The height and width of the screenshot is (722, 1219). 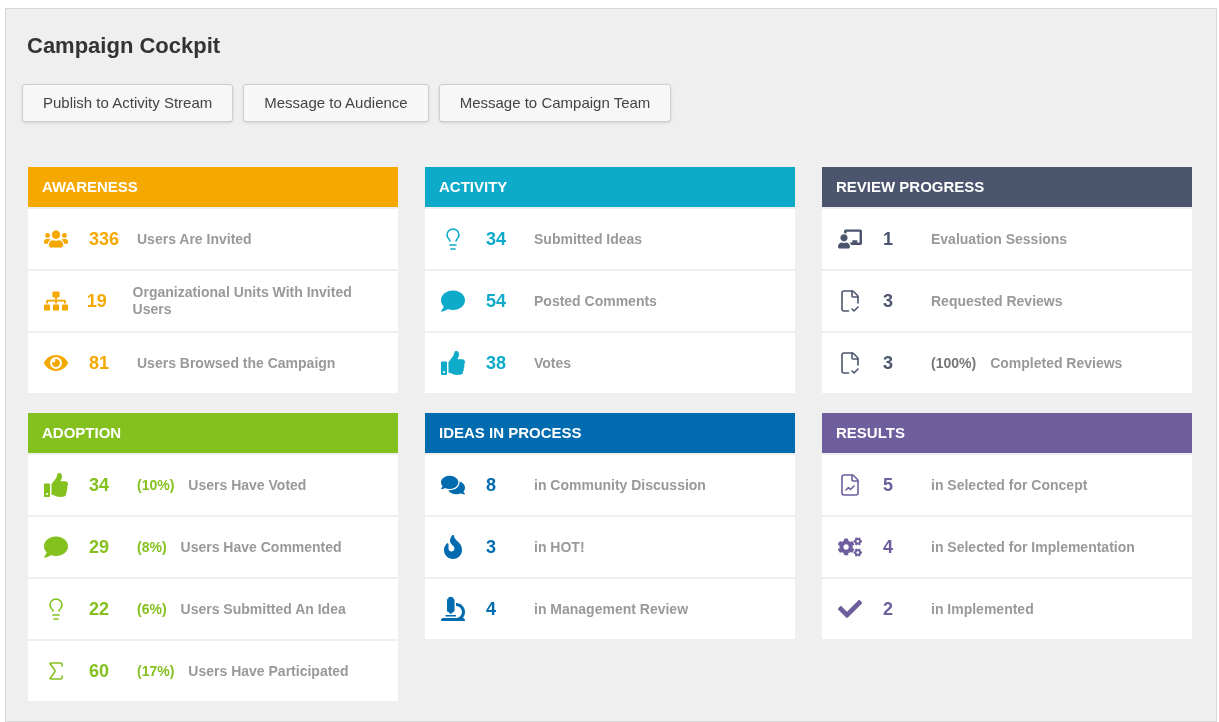 What do you see at coordinates (473, 186) in the screenshot?
I see `card-title: ACTIVITY` at bounding box center [473, 186].